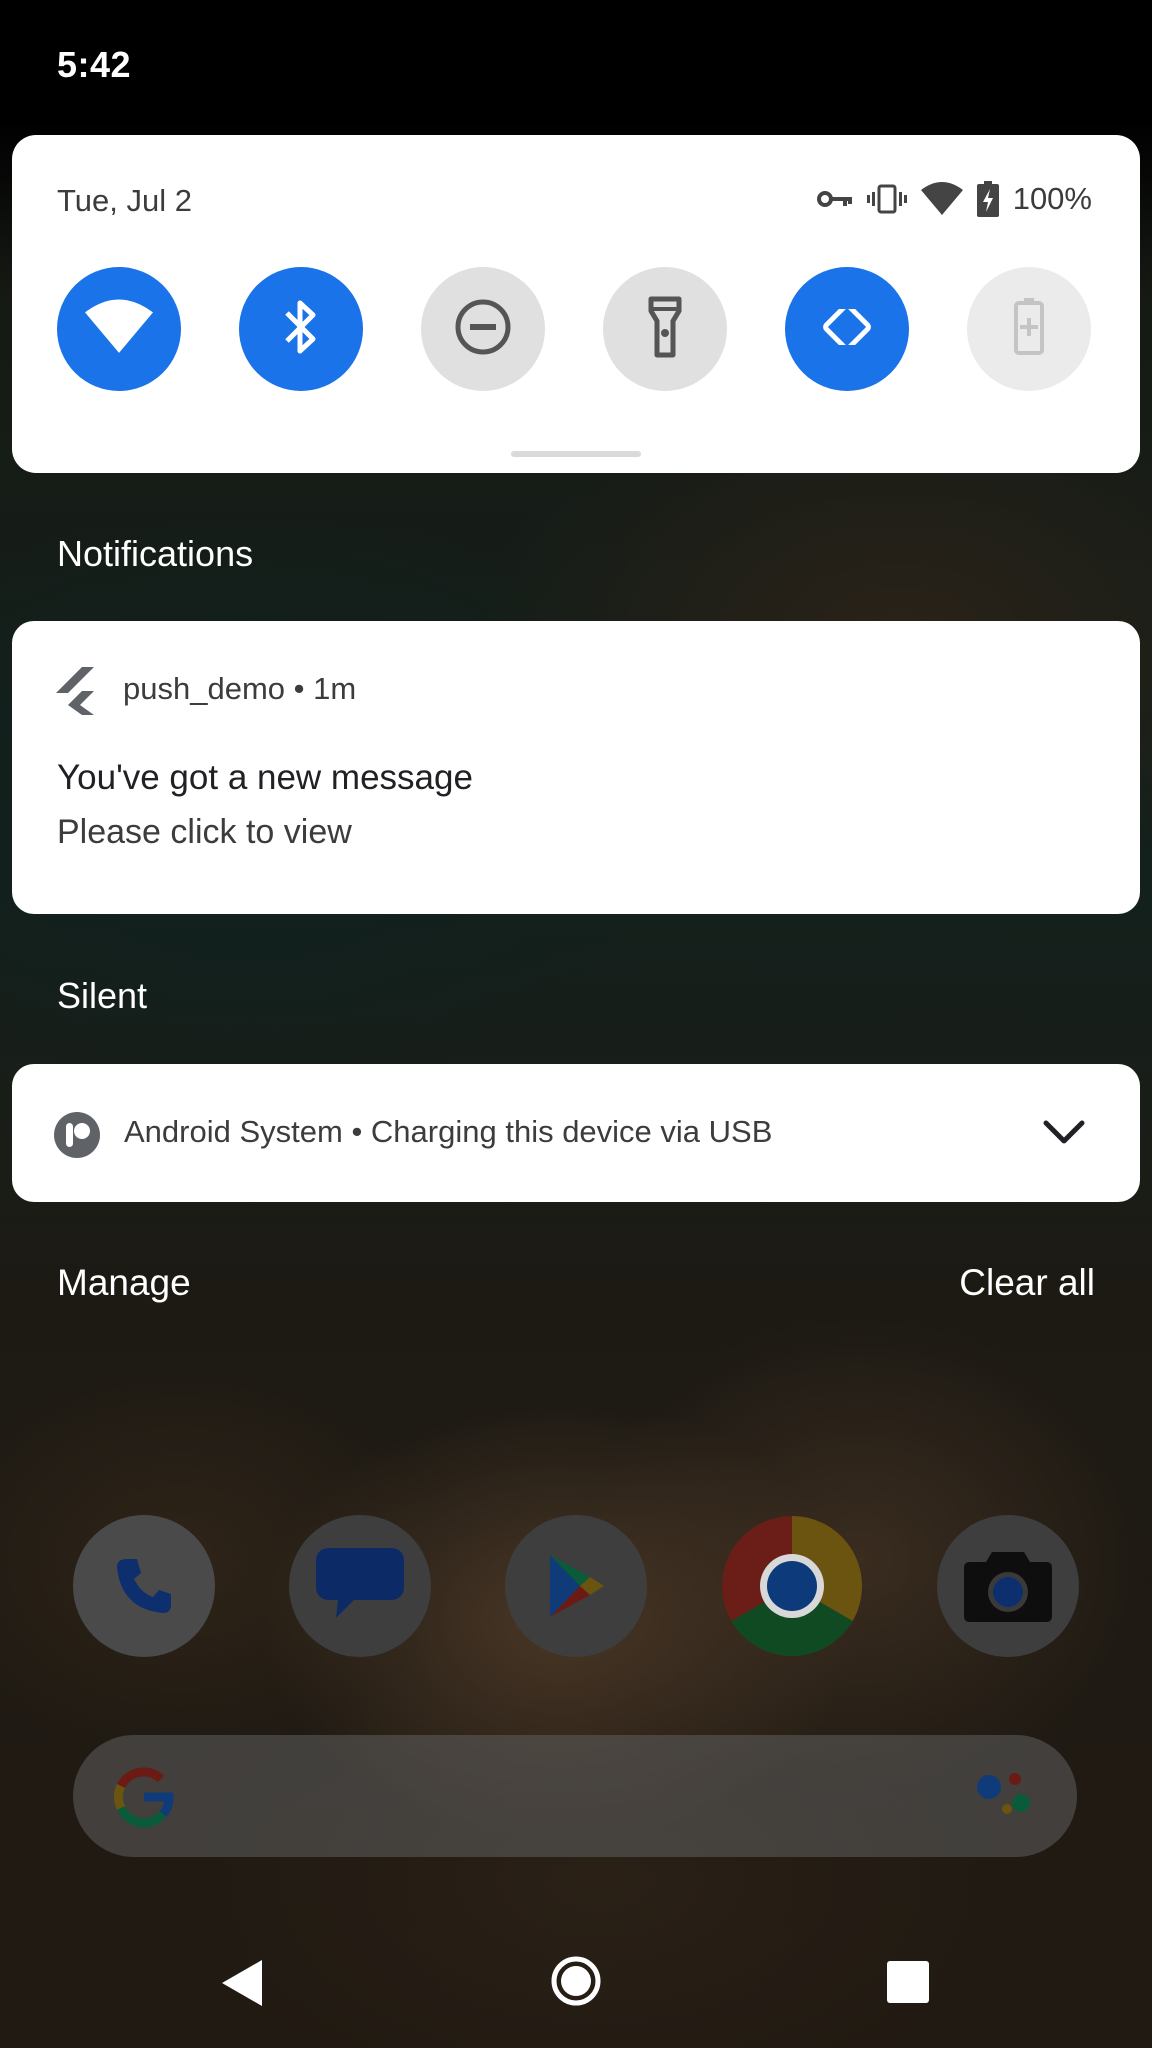 The width and height of the screenshot is (1152, 2048). What do you see at coordinates (265, 777) in the screenshot?
I see `notification-title: You've got a new message` at bounding box center [265, 777].